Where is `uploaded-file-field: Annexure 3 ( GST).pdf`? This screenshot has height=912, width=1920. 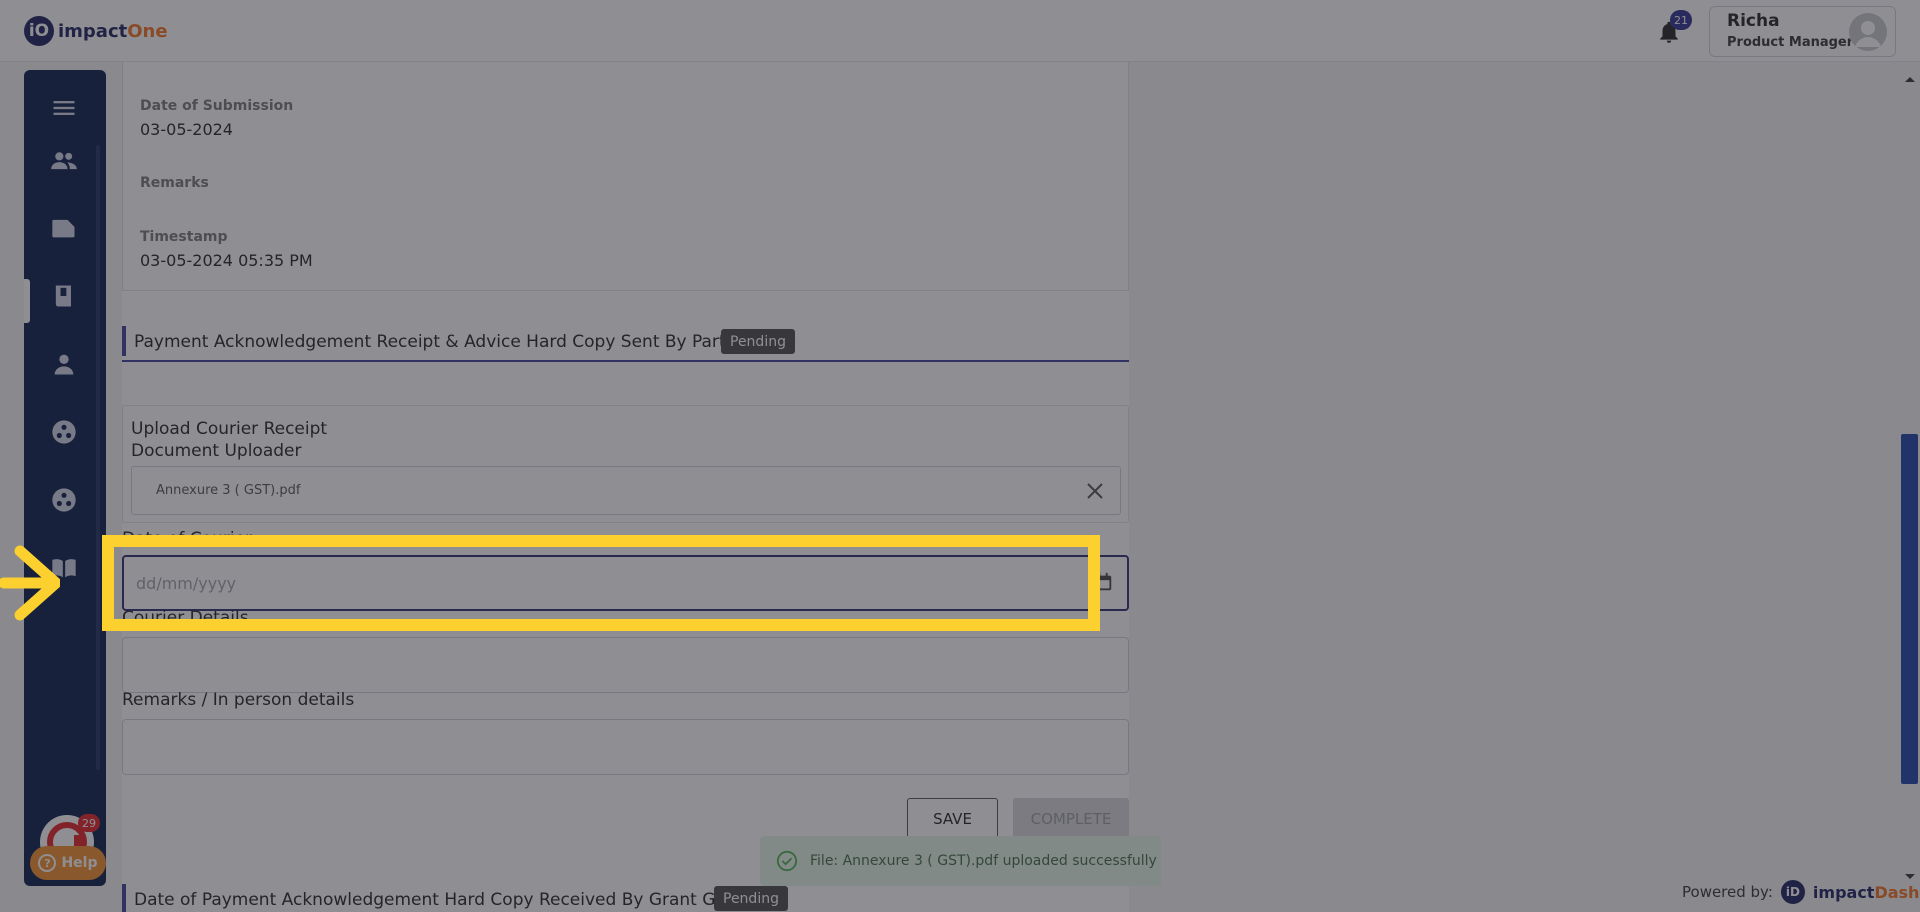
uploaded-file-field: Annexure 3 ( GST).pdf is located at coordinates (626, 490).